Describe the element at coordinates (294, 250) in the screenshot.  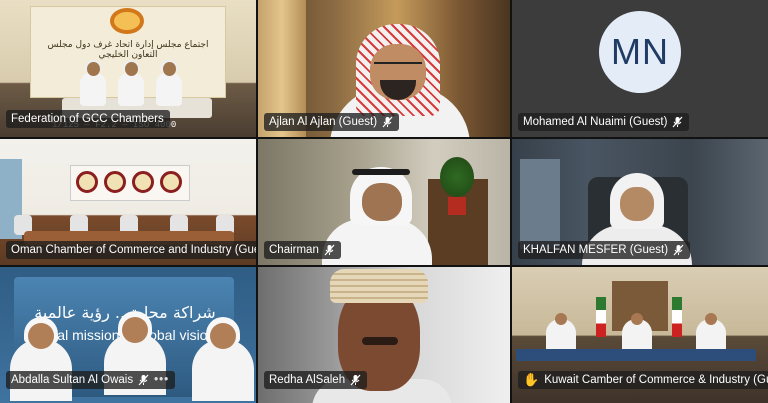
I see `participant-name: Chairman` at that location.